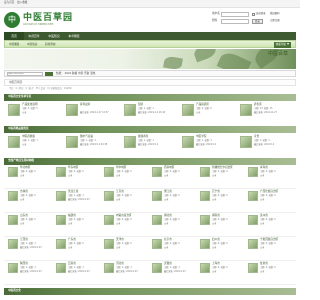  Describe the element at coordinates (150, 44) in the screenshot. I see `sub-nav: 中药图鉴 中药知识 药材查询 快速导航` at that location.